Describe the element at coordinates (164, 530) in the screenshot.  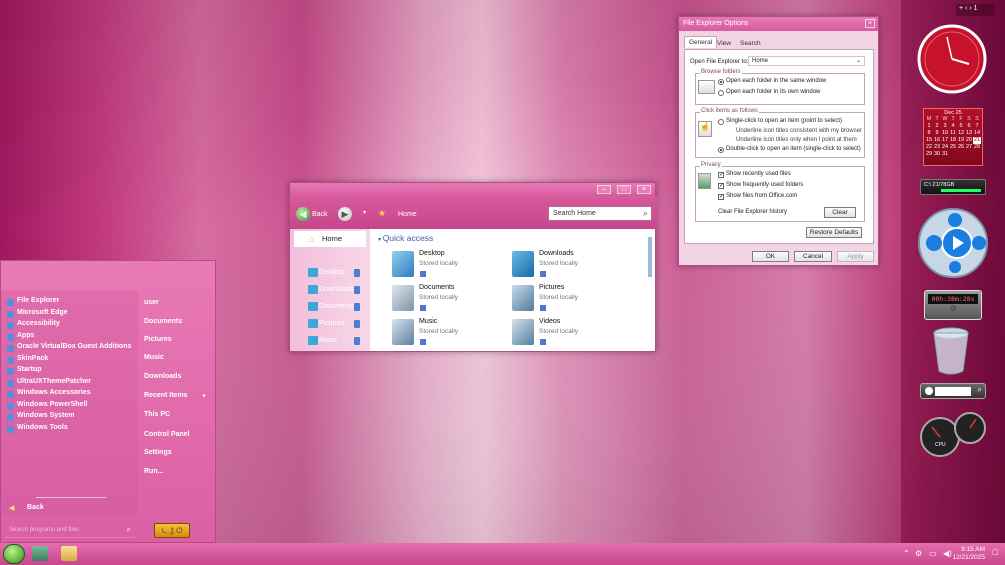
I see `sleep-icon: ⏾` at that location.